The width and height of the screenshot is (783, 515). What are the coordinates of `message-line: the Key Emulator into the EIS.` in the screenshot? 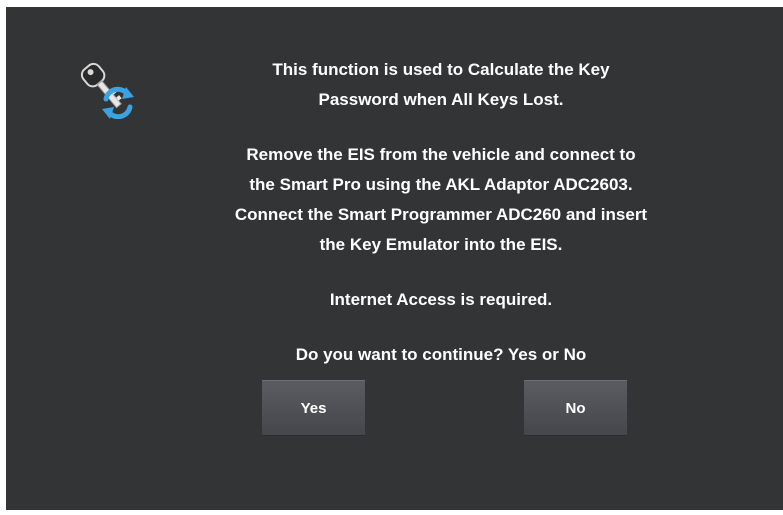 It's located at (441, 244).